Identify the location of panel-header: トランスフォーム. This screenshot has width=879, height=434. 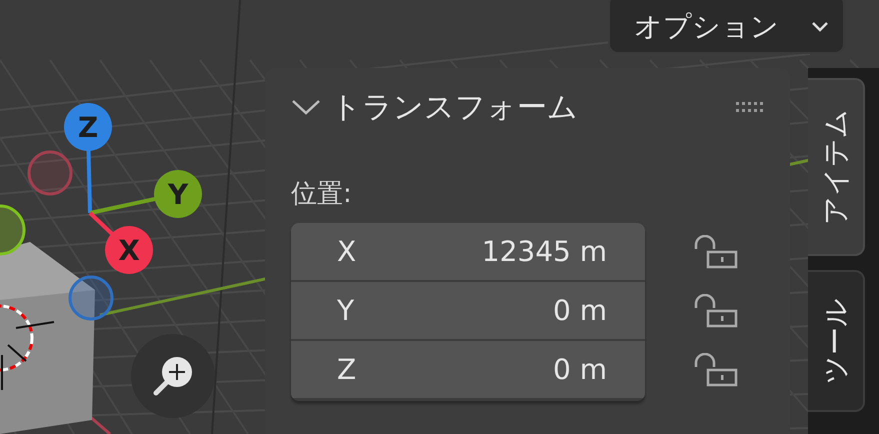
(528, 107).